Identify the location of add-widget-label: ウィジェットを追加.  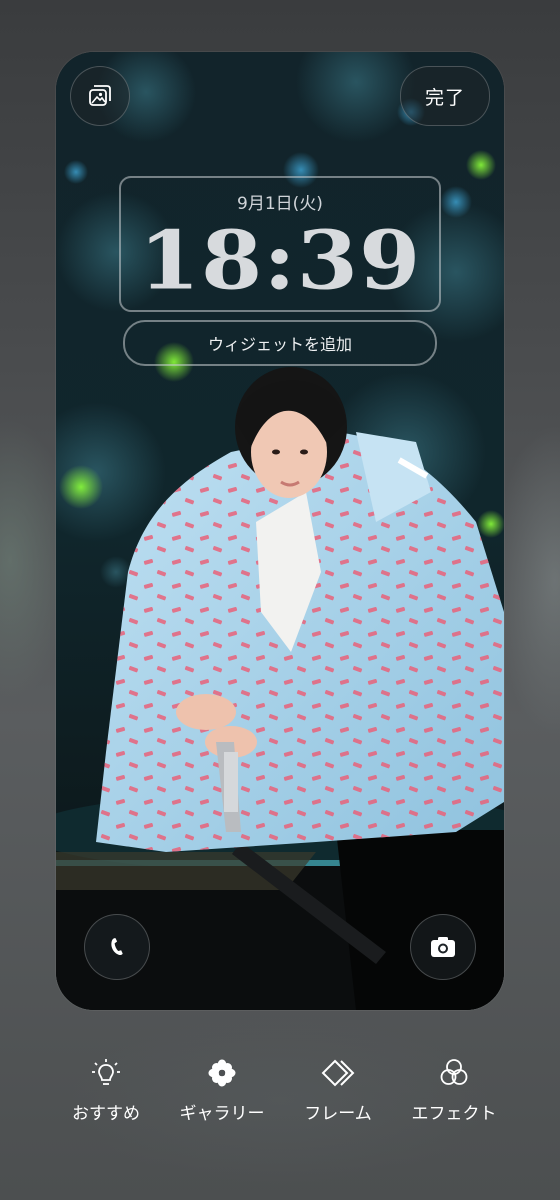
(279, 344).